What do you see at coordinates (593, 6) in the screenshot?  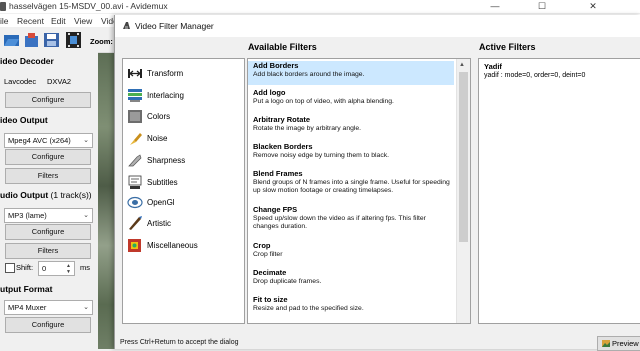 I see `close-icon: ✕` at bounding box center [593, 6].